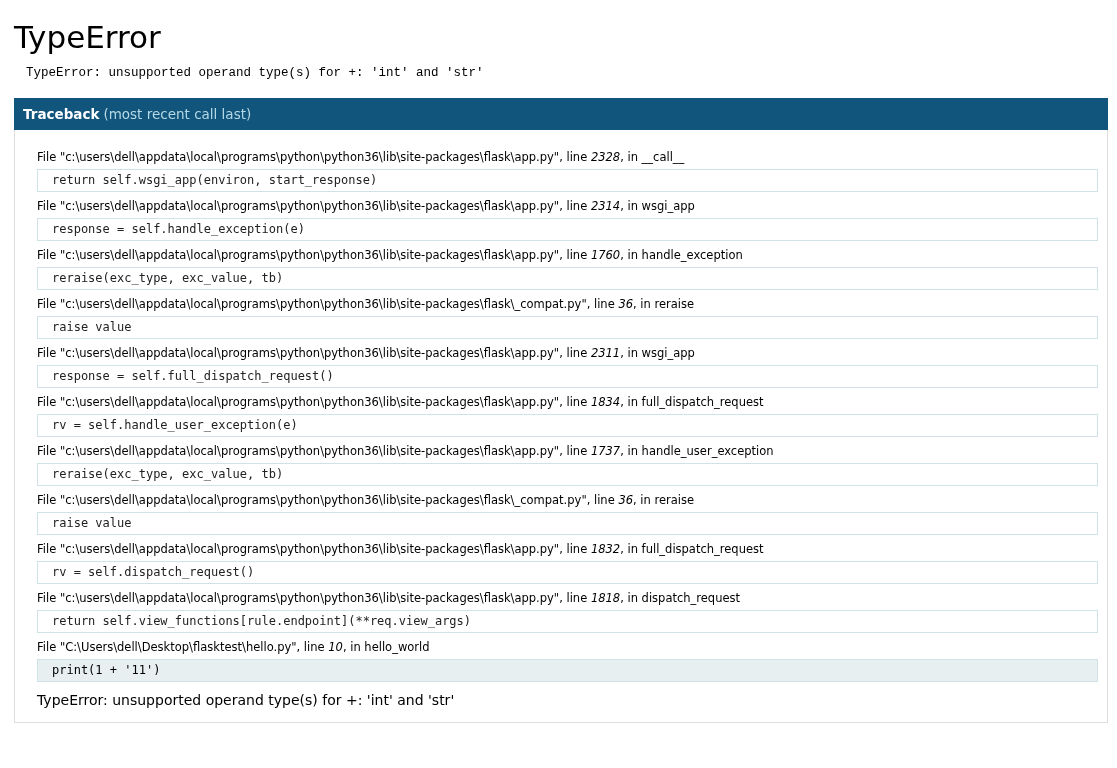  What do you see at coordinates (361, 157) in the screenshot?
I see `frame-location: File "c:\users\dell\appdata\local\programs\python\python36\lib\site-packages\flask\app.py", line 2328, in __call__` at bounding box center [361, 157].